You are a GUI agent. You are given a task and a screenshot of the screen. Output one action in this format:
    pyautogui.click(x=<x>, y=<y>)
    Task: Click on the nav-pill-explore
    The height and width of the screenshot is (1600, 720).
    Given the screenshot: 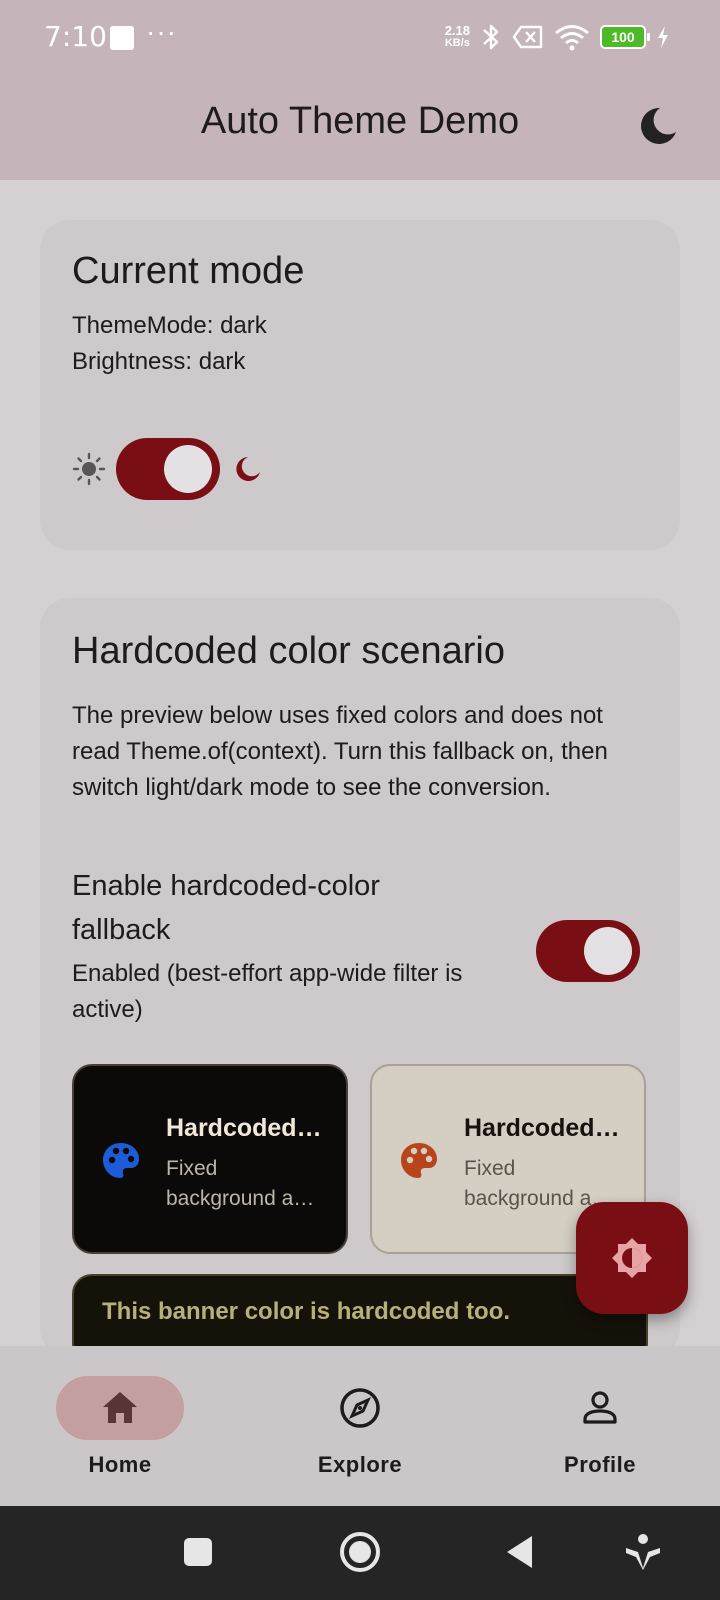 What is the action you would take?
    pyautogui.click(x=360, y=1408)
    